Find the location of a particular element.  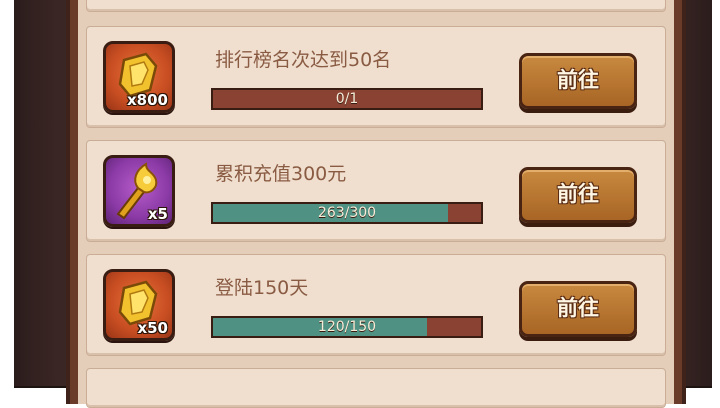

reward-quantity: x50 is located at coordinates (152, 328).